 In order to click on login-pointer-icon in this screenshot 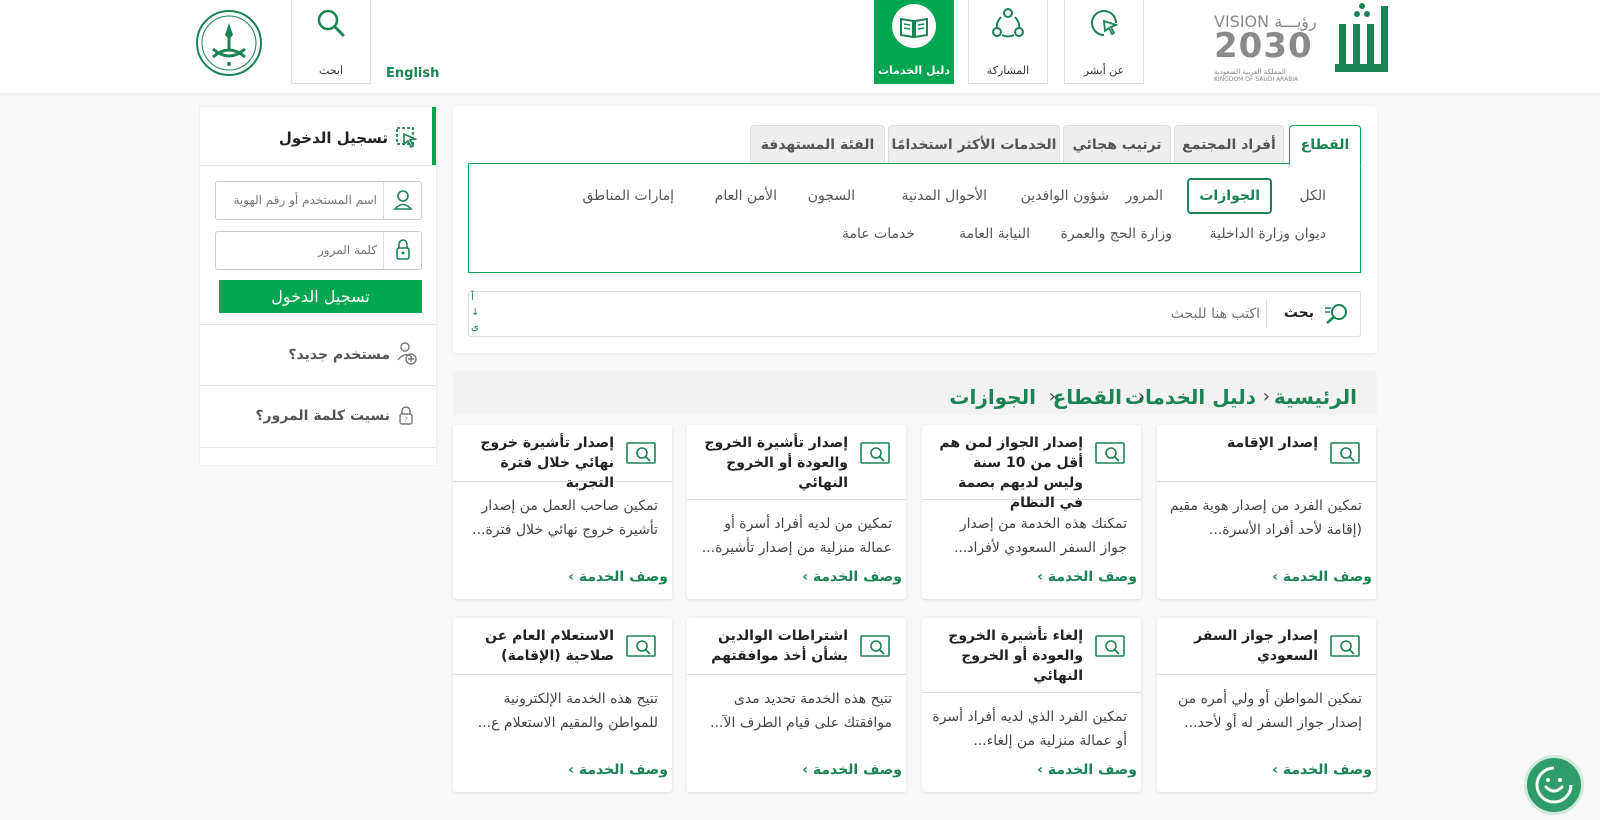, I will do `click(406, 138)`.